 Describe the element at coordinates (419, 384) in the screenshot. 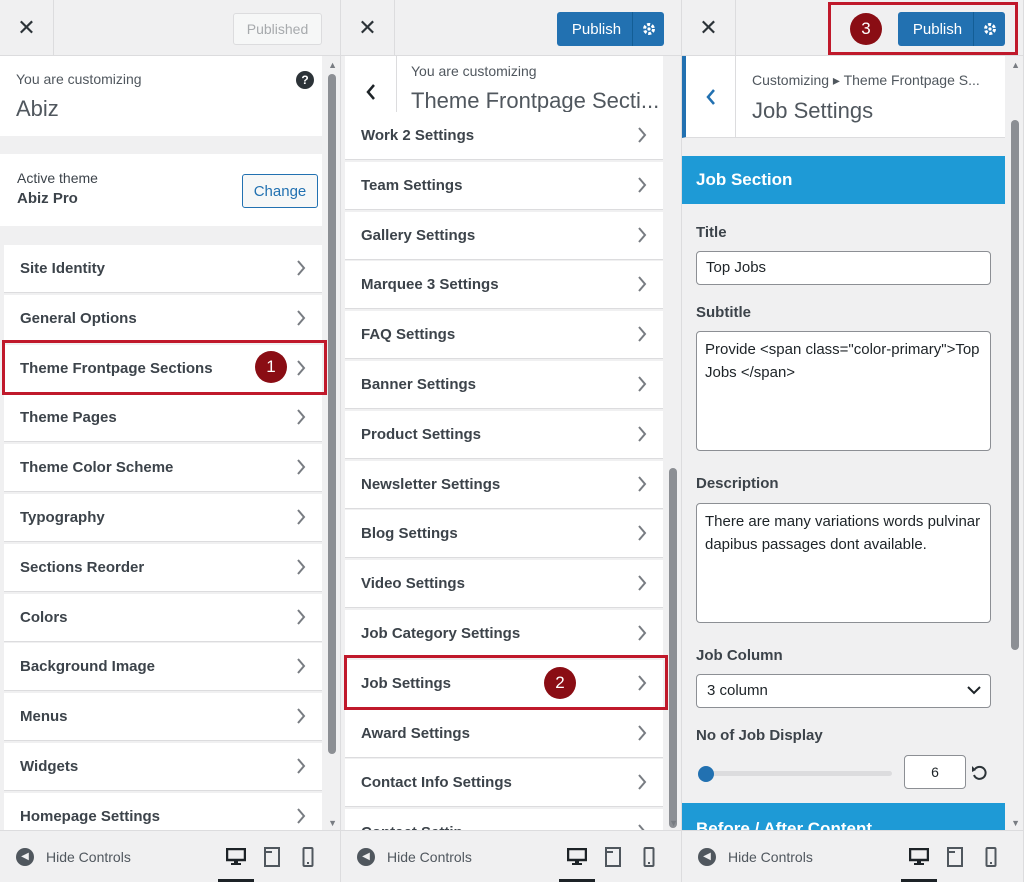

I see `menu-item-label: Banner Settings` at that location.